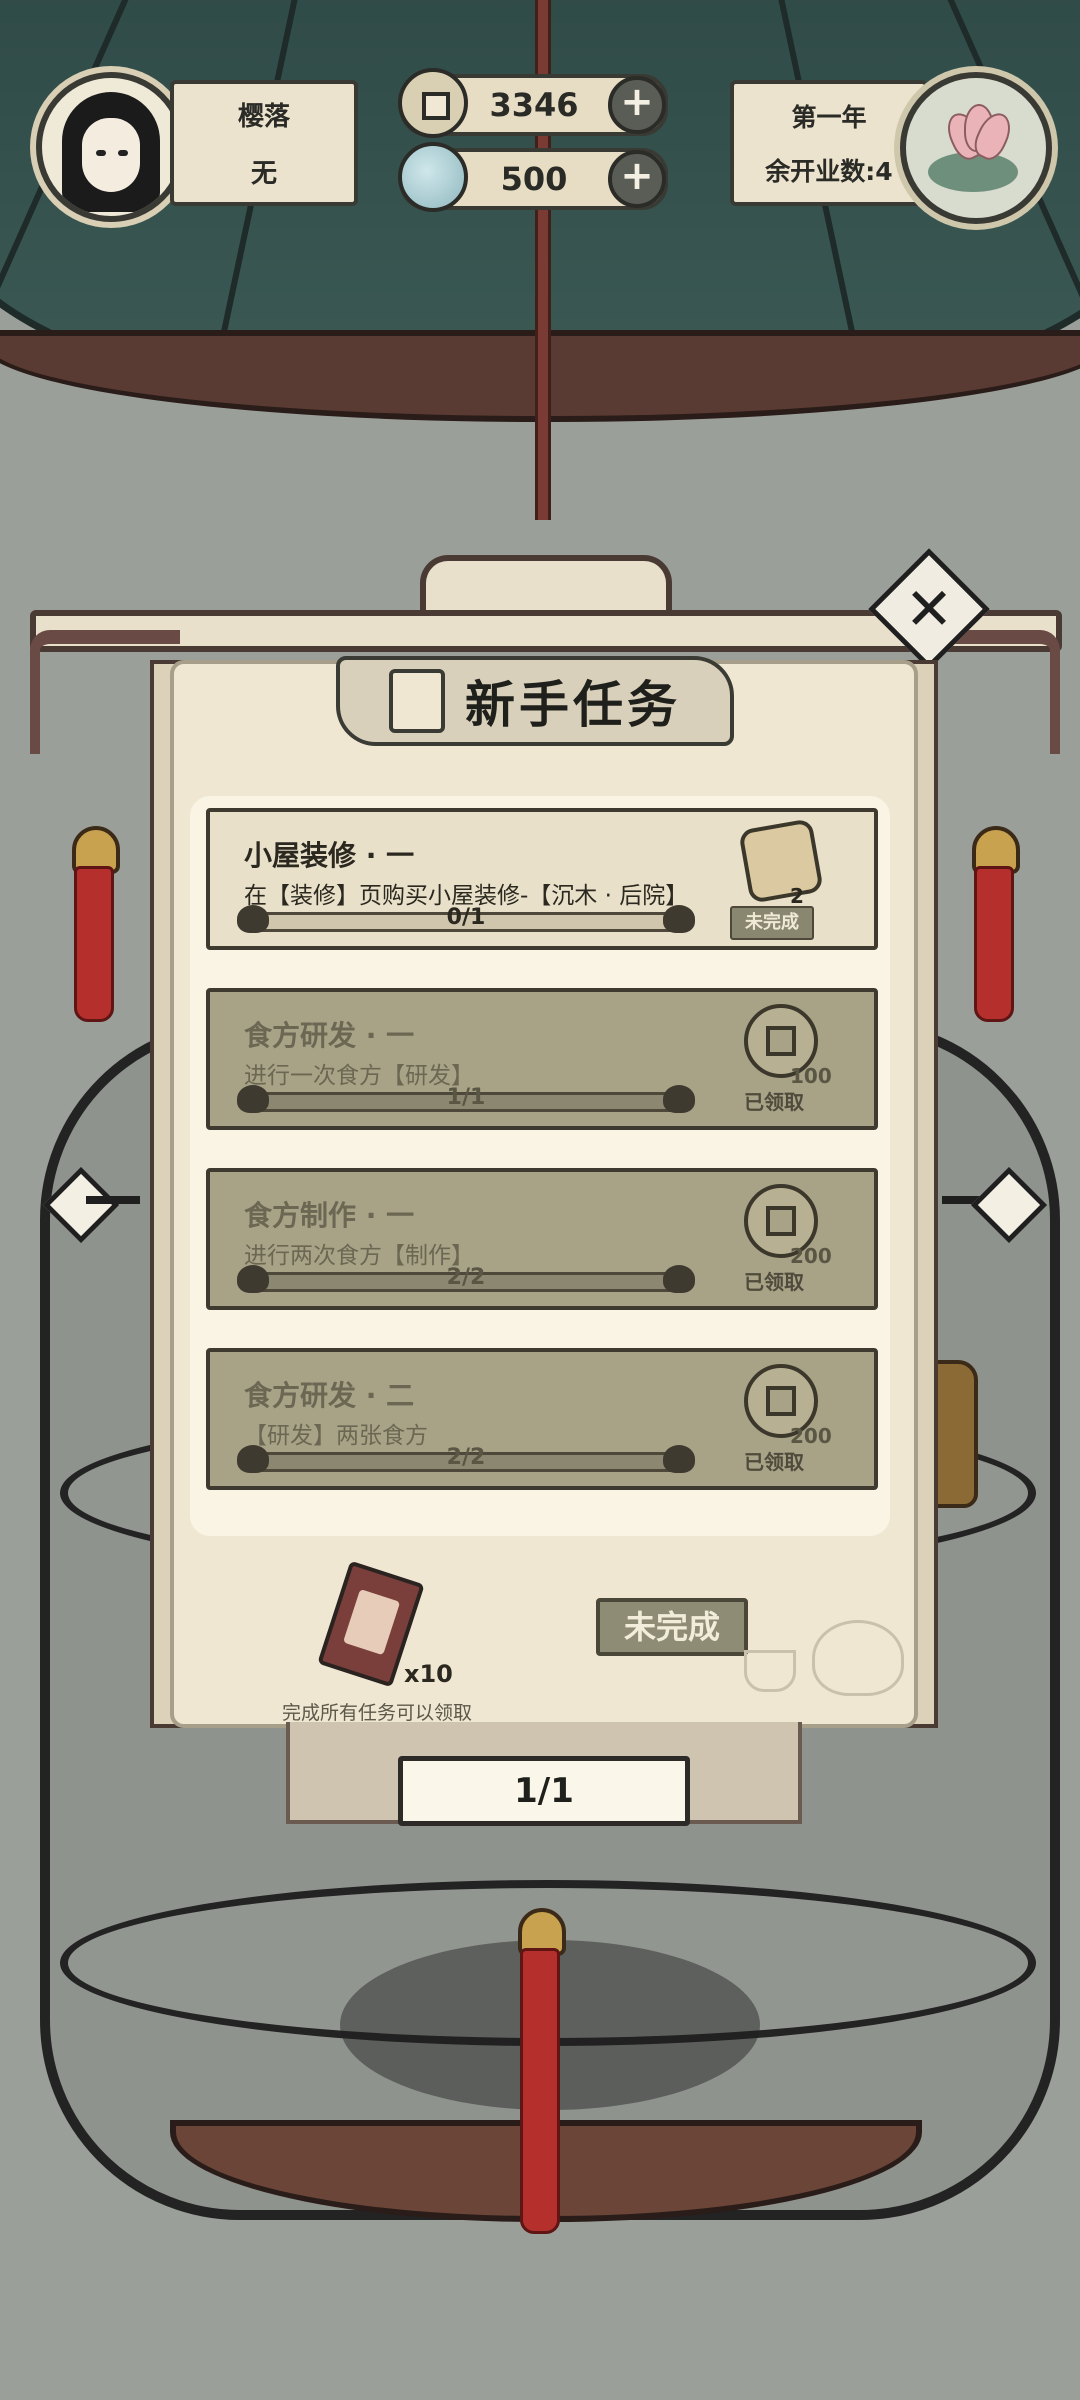 The width and height of the screenshot is (1080, 2400). What do you see at coordinates (929, 609) in the screenshot?
I see `close-icon: ✕` at bounding box center [929, 609].